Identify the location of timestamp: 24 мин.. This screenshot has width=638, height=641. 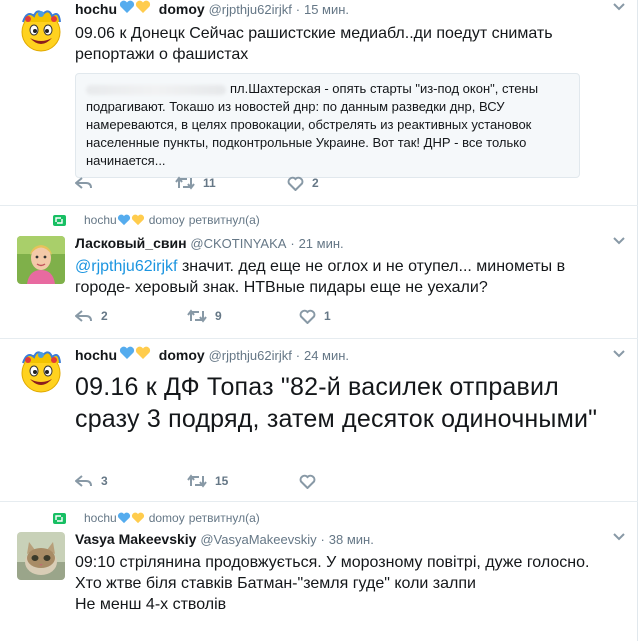
(326, 355).